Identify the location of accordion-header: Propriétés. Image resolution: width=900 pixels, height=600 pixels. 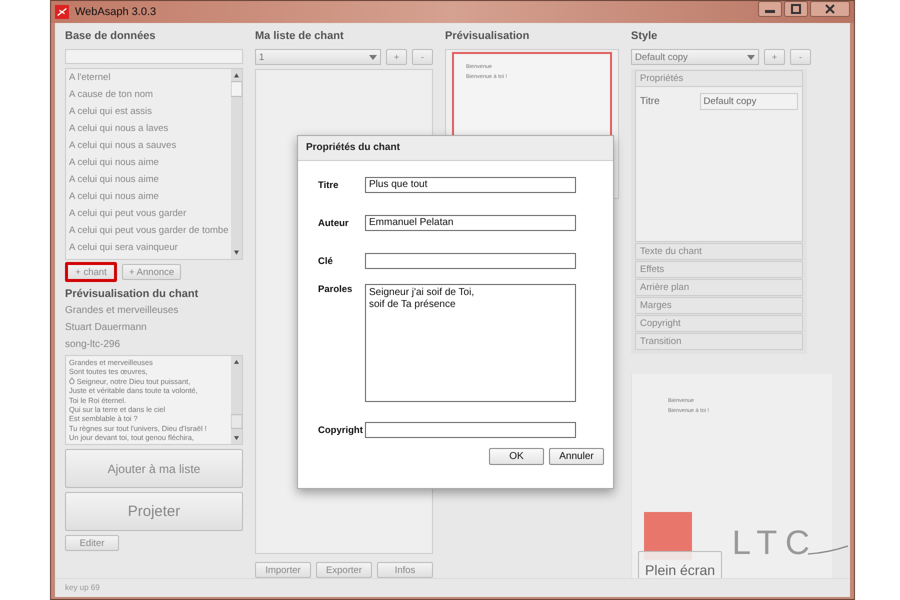
(719, 78).